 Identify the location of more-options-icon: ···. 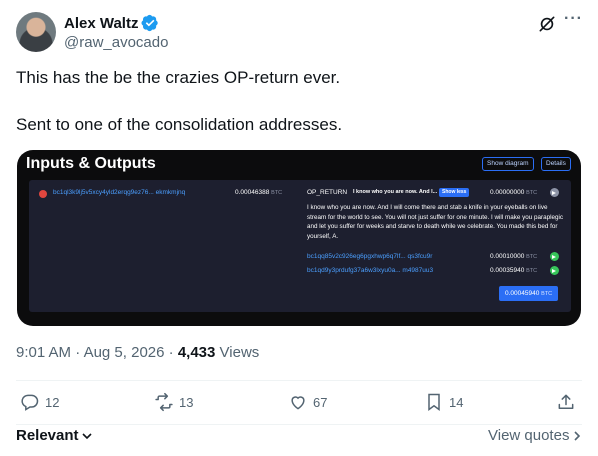
(574, 21).